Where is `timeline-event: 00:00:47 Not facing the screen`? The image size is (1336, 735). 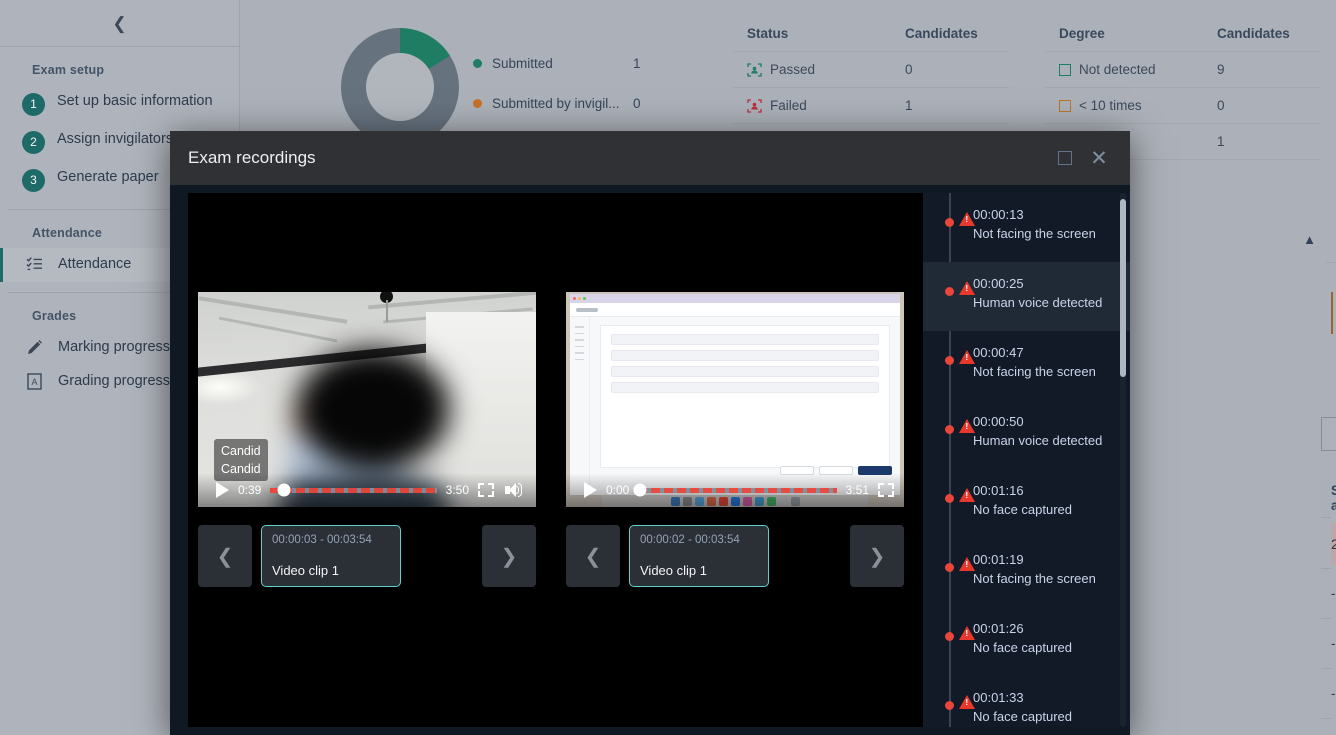 timeline-event: 00:00:47 Not facing the screen is located at coordinates (1026, 365).